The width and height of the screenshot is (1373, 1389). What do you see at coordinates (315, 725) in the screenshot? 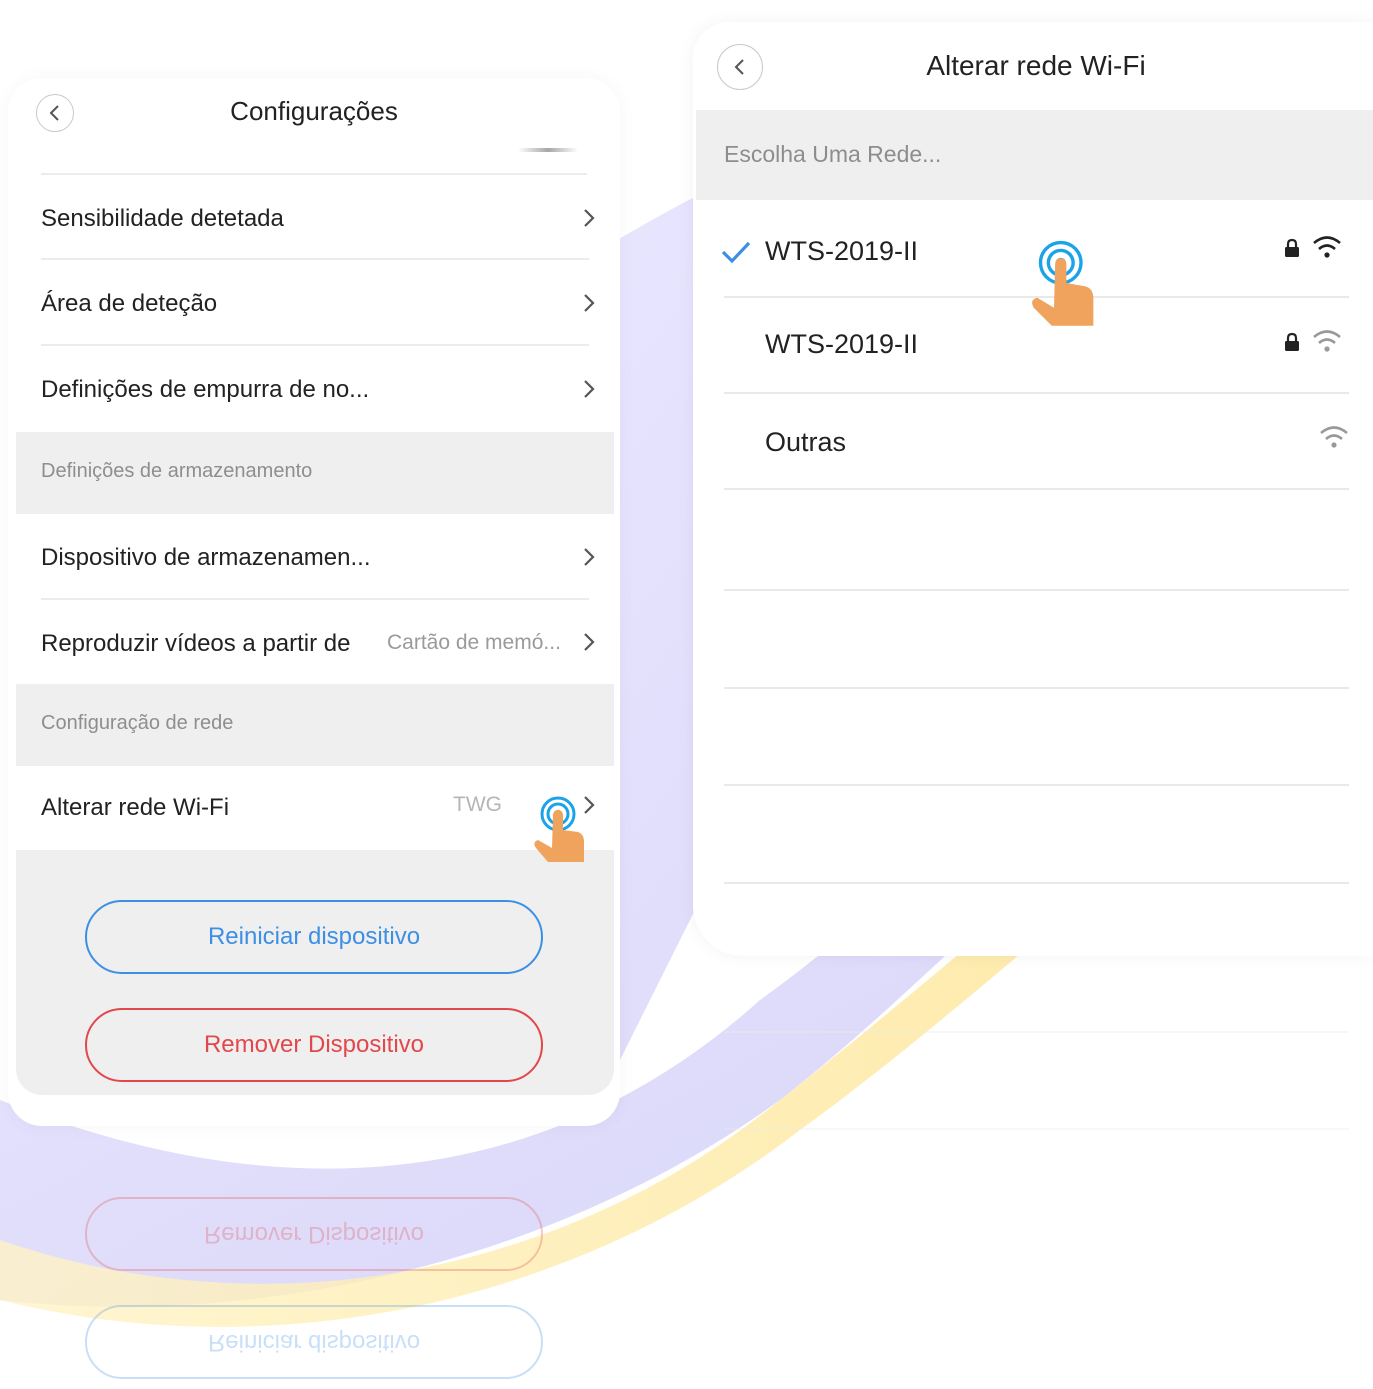
I see `section-header-network: Configuração de rede` at bounding box center [315, 725].